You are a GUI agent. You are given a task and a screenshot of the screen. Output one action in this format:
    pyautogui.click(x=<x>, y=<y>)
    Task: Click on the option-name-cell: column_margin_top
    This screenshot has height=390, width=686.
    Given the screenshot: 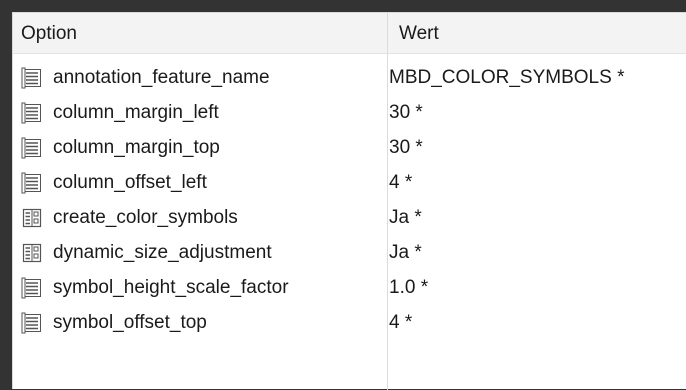 What is the action you would take?
    pyautogui.click(x=120, y=147)
    